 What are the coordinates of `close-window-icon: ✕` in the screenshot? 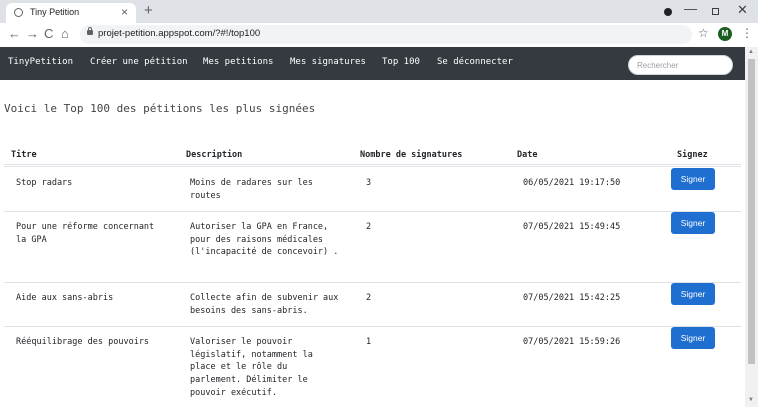 It's located at (742, 10).